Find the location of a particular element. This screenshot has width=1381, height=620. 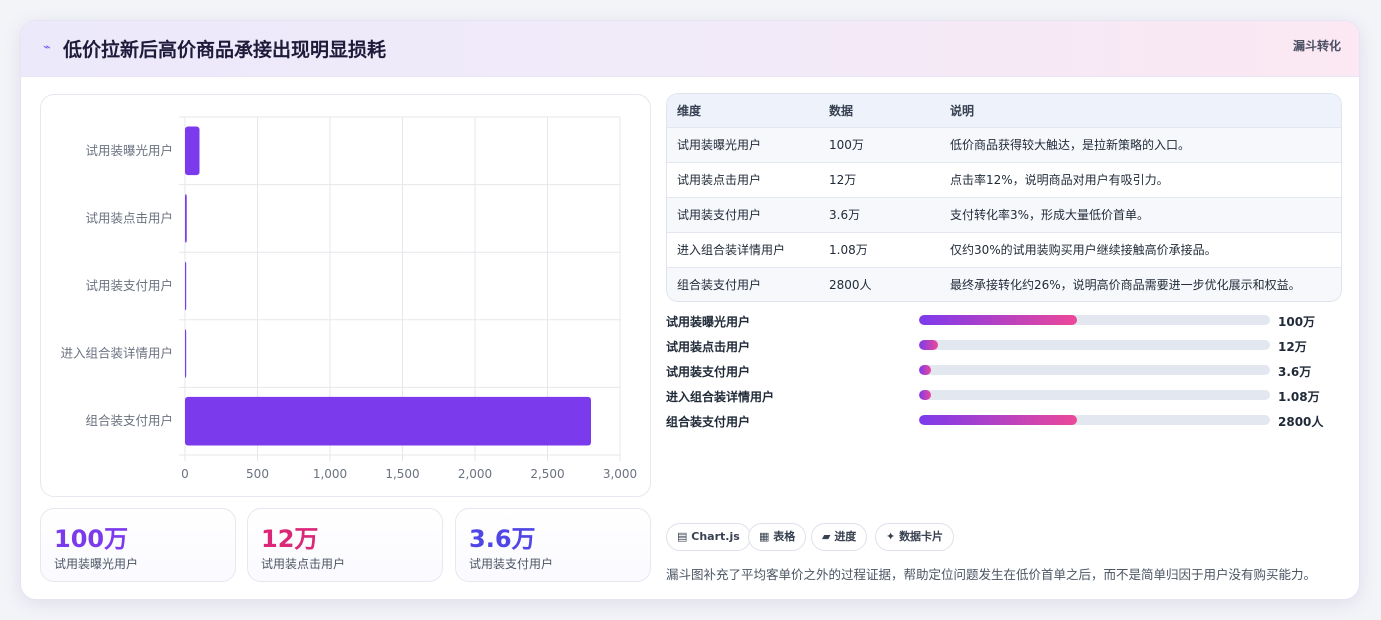

table-cell: 点击率12%，说明商品对用户有吸引力。 is located at coordinates (1059, 180).